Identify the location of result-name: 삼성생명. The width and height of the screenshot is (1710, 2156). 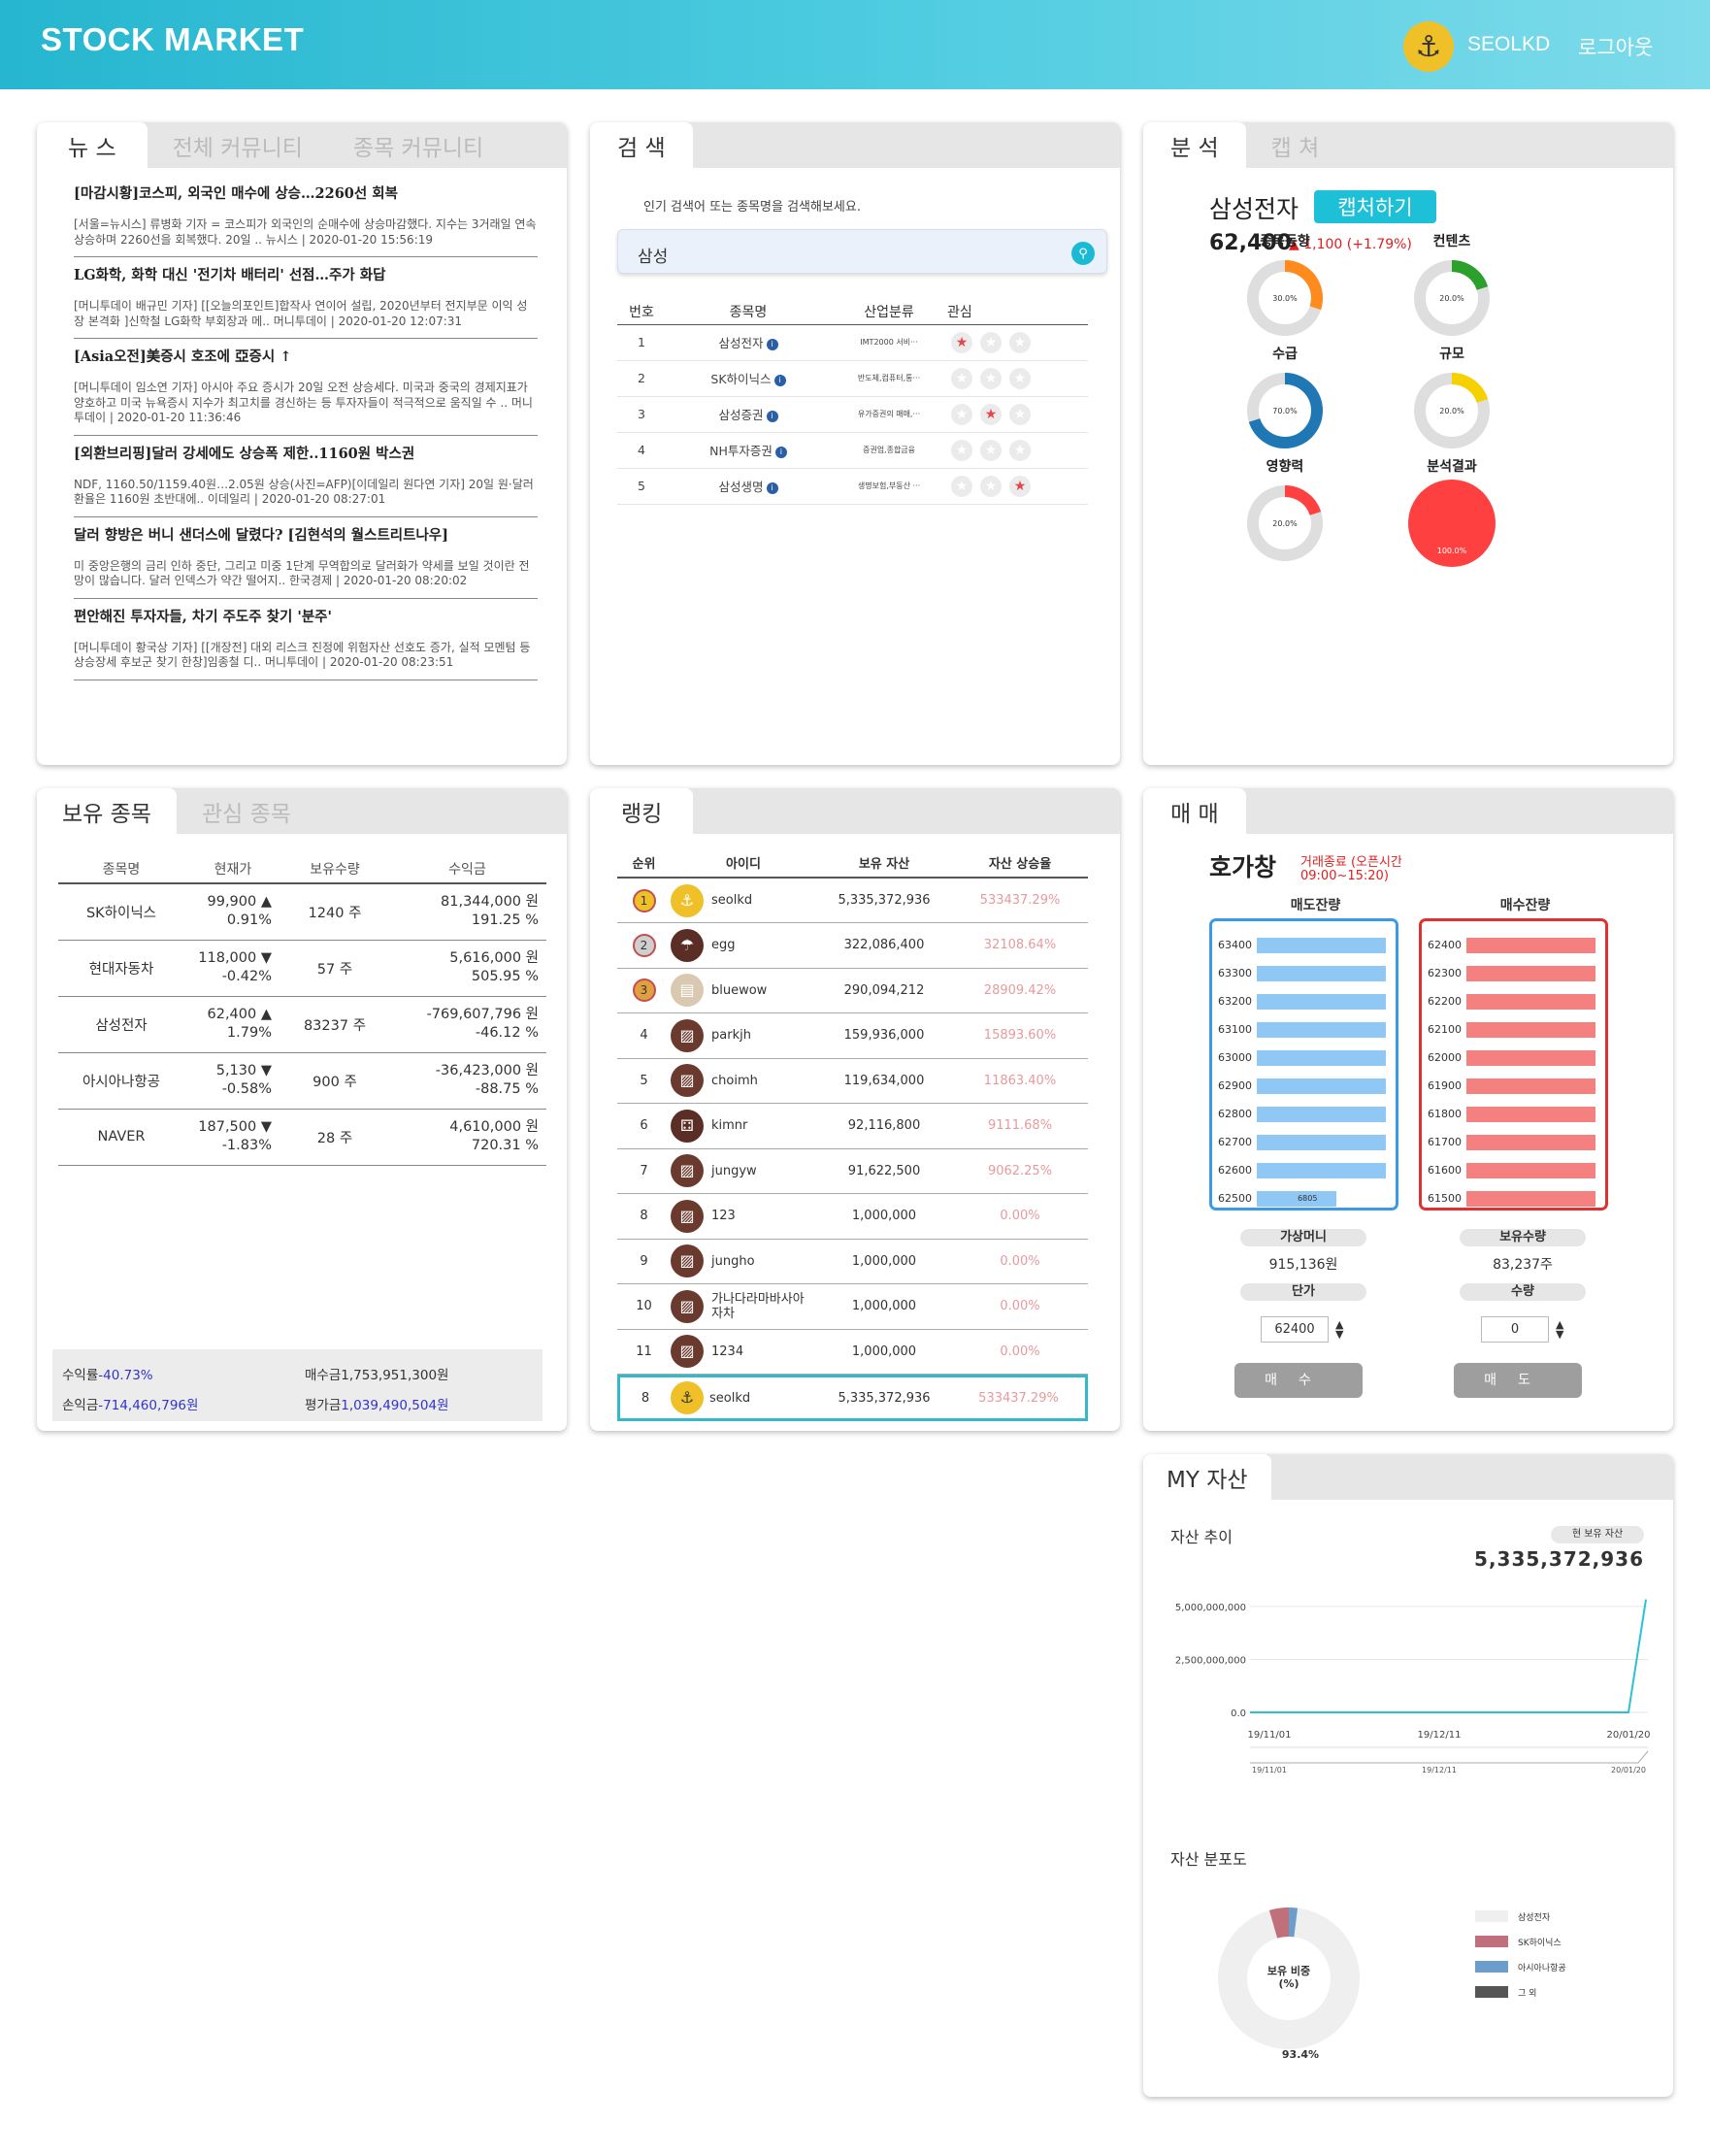
(740, 487).